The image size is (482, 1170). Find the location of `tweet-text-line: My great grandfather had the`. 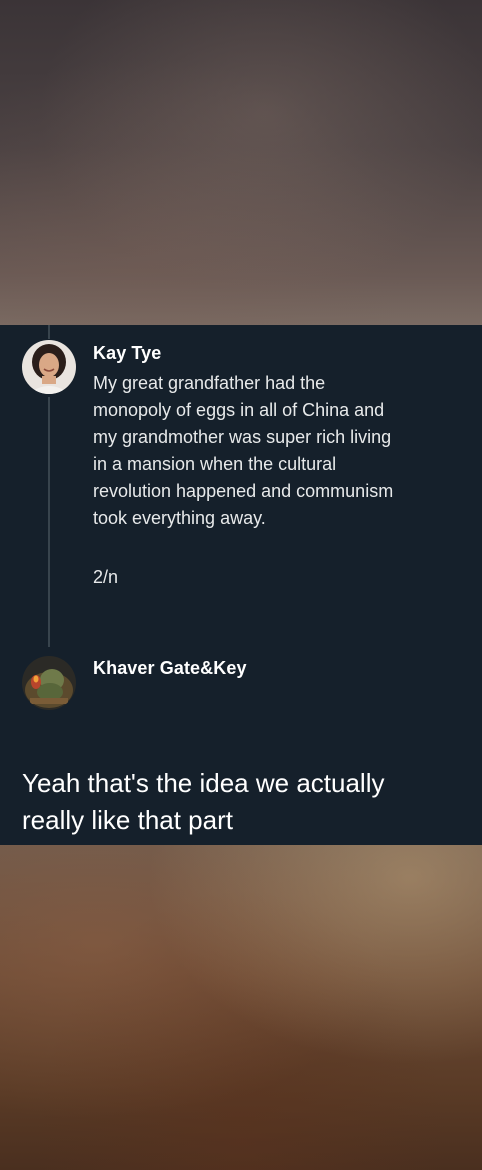

tweet-text-line: My great grandfather had the is located at coordinates (209, 383).